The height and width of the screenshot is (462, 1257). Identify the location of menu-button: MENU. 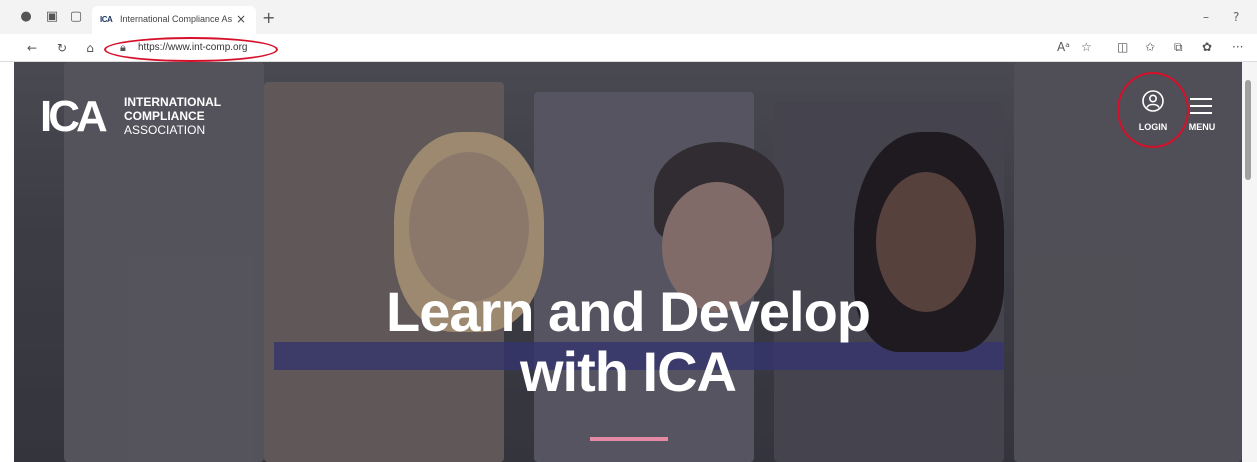
(1204, 116).